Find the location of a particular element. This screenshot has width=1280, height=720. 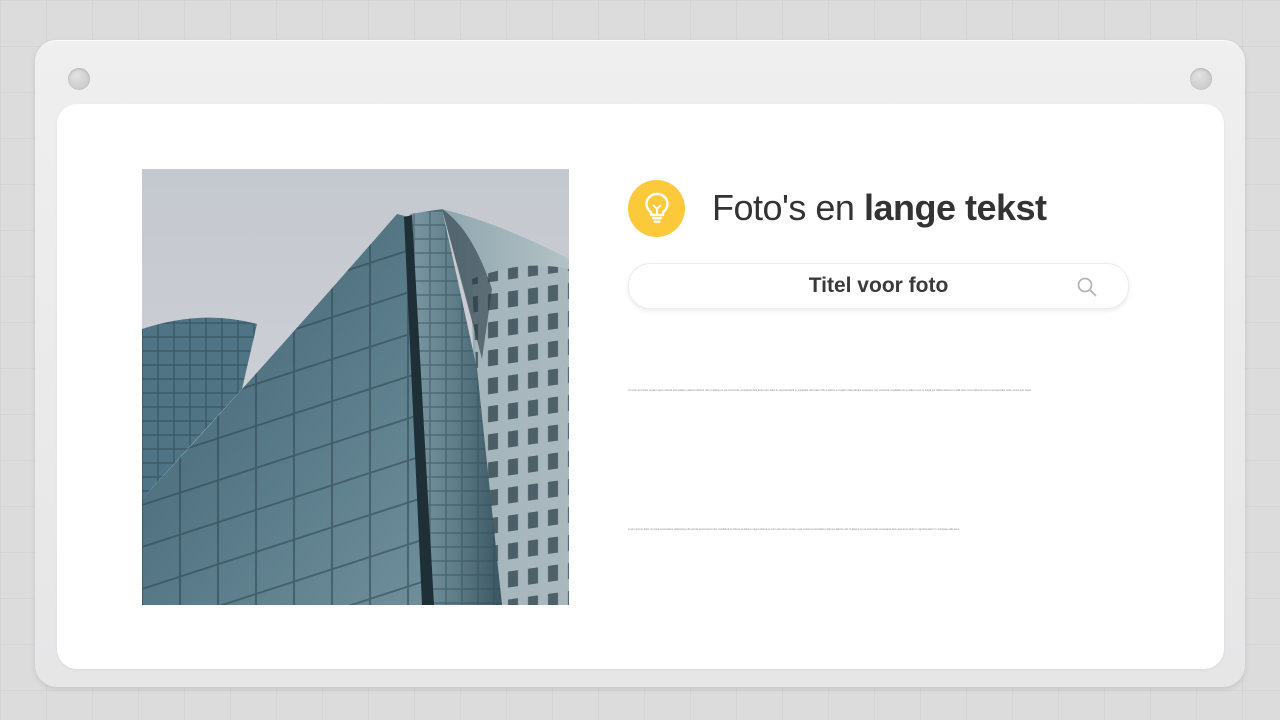

photo-title-search-field: Titel voor foto is located at coordinates (878, 286).